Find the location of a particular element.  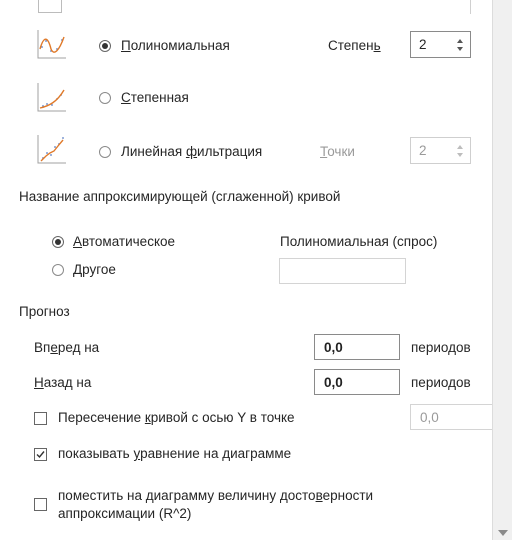

name-custom-radio is located at coordinates (58, 270).